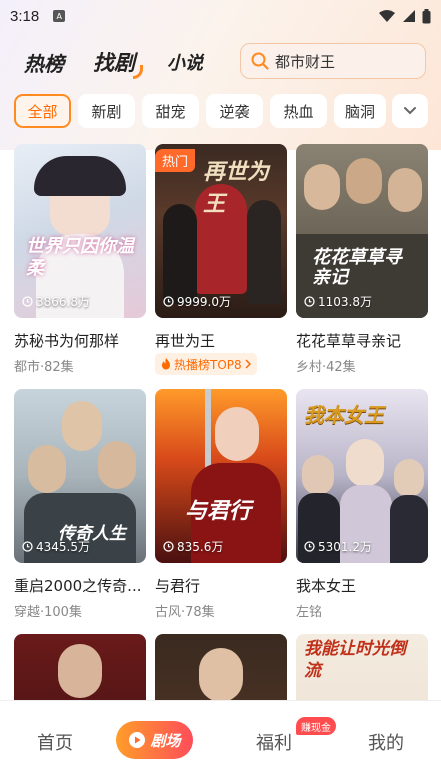  I want to click on flame-icon, so click(166, 364).